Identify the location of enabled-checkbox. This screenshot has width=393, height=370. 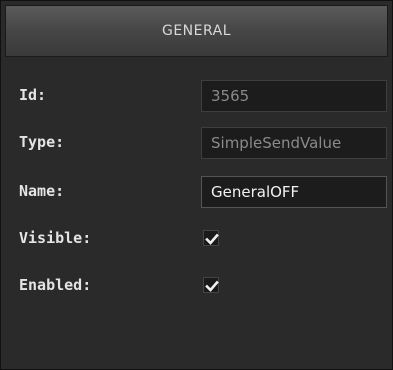
(211, 285).